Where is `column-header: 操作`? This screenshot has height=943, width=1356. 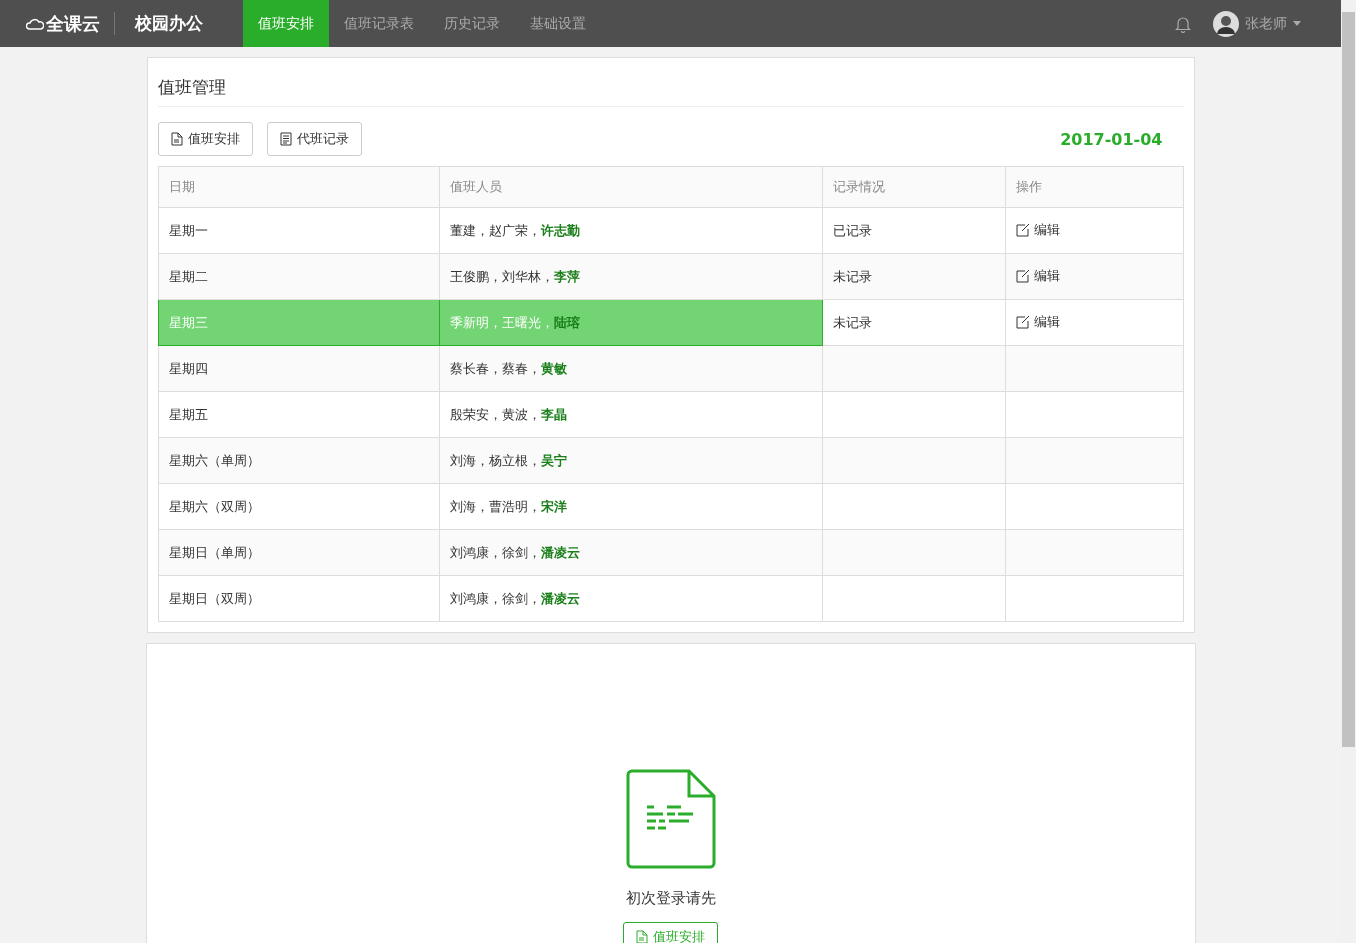 column-header: 操作 is located at coordinates (1094, 187).